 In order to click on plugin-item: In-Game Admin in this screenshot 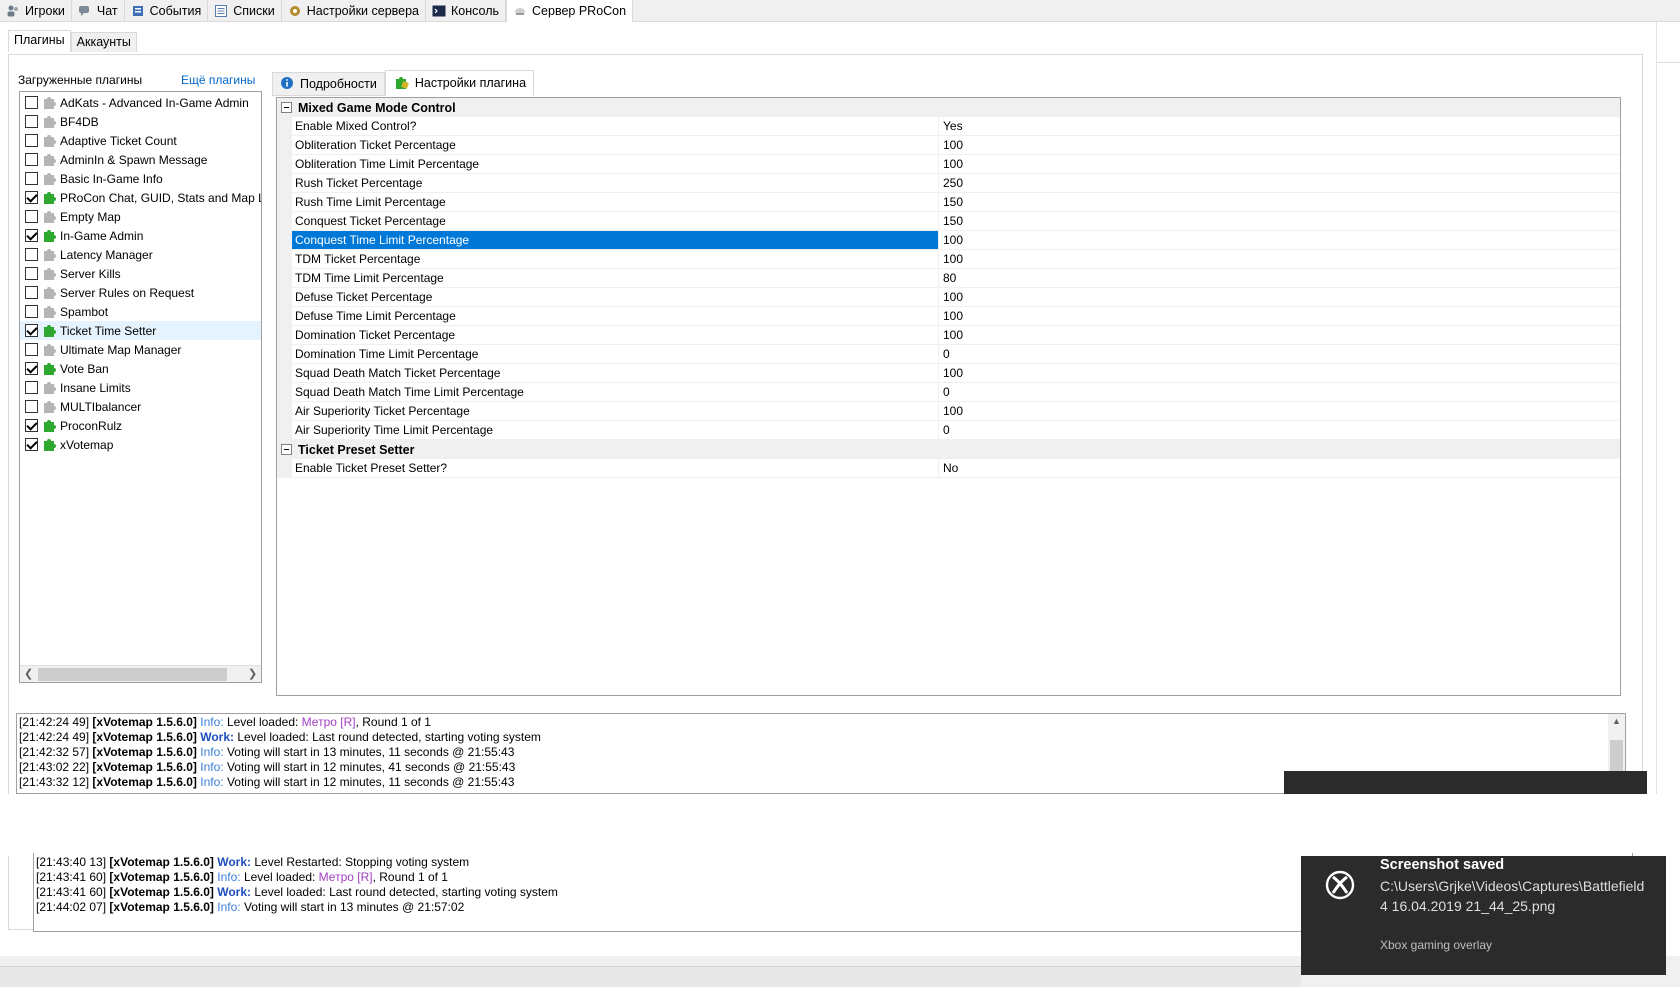, I will do `click(140, 235)`.